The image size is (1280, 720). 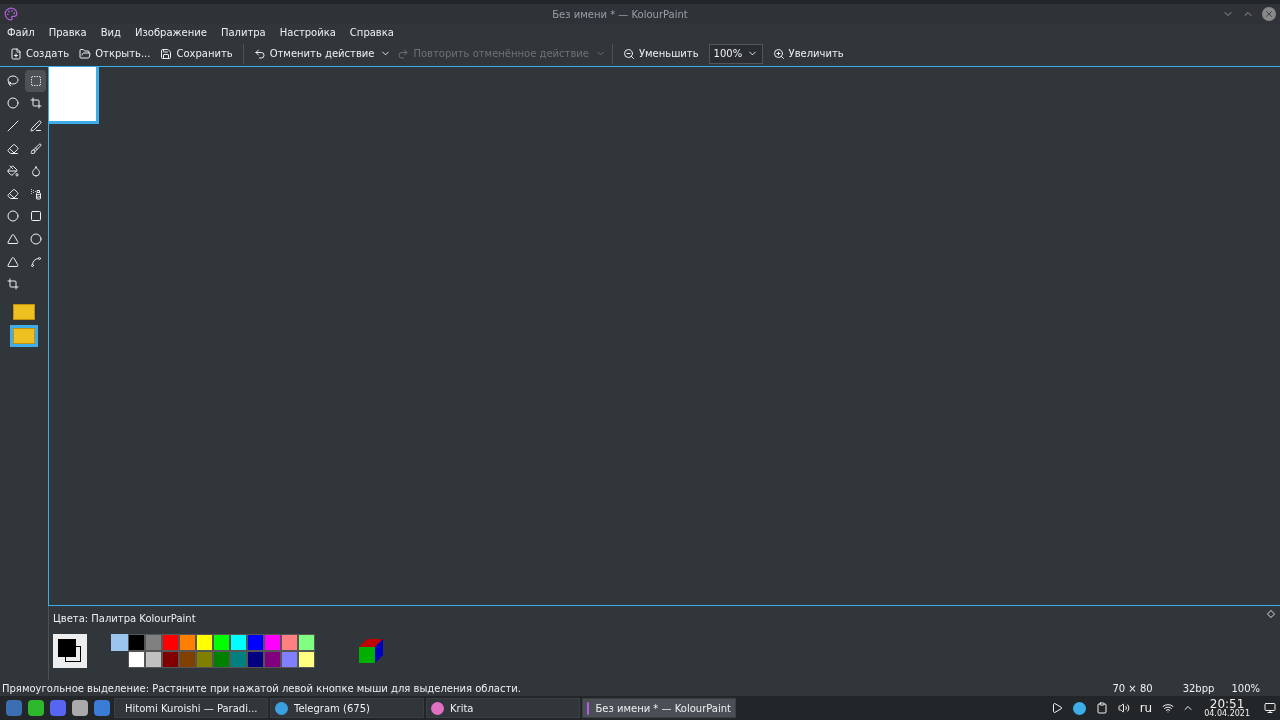 I want to click on zoomout-icon, so click(x=628, y=53).